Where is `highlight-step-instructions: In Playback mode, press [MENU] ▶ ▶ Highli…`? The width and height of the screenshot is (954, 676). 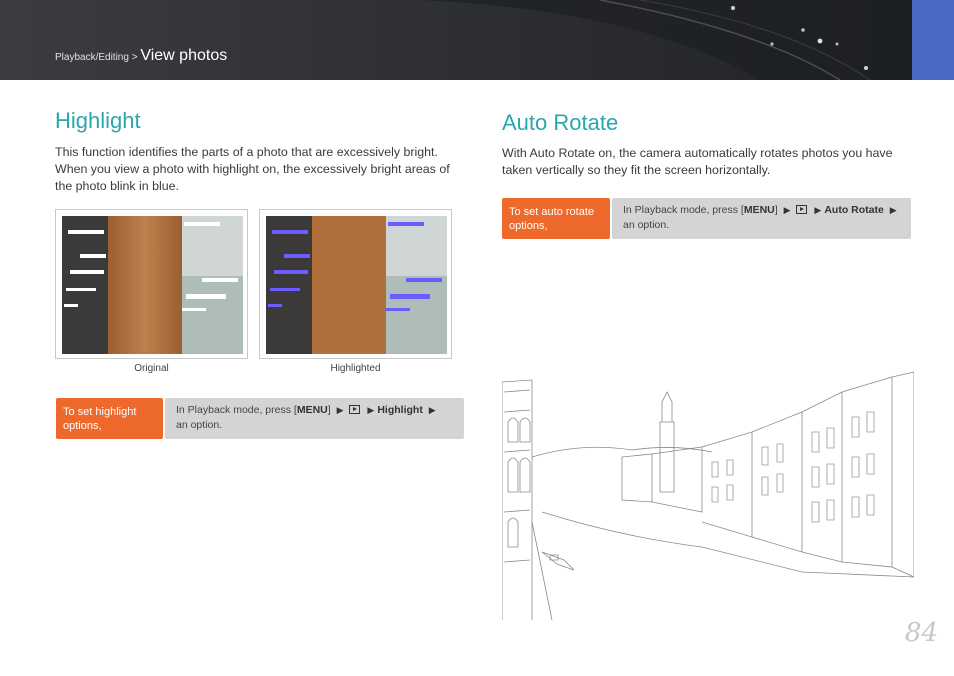 highlight-step-instructions: In Playback mode, press [MENU] ▶ ▶ Highli… is located at coordinates (314, 418).